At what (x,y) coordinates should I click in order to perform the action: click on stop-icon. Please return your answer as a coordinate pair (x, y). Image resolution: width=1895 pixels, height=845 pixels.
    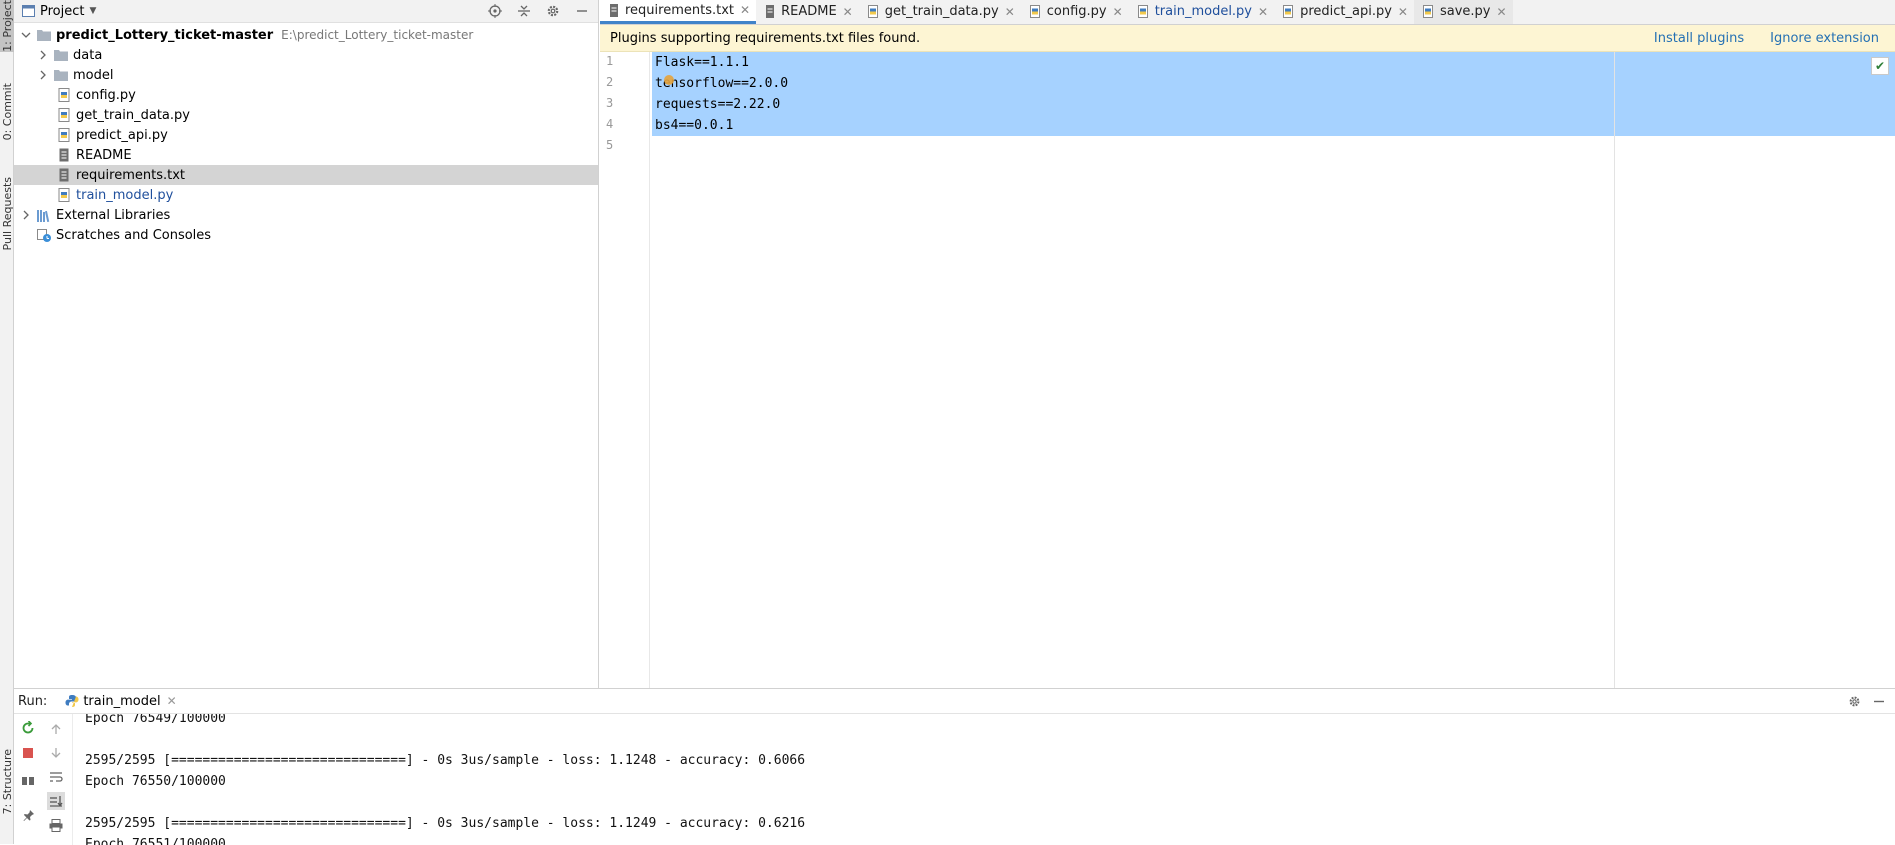
    Looking at the image, I should click on (28, 753).